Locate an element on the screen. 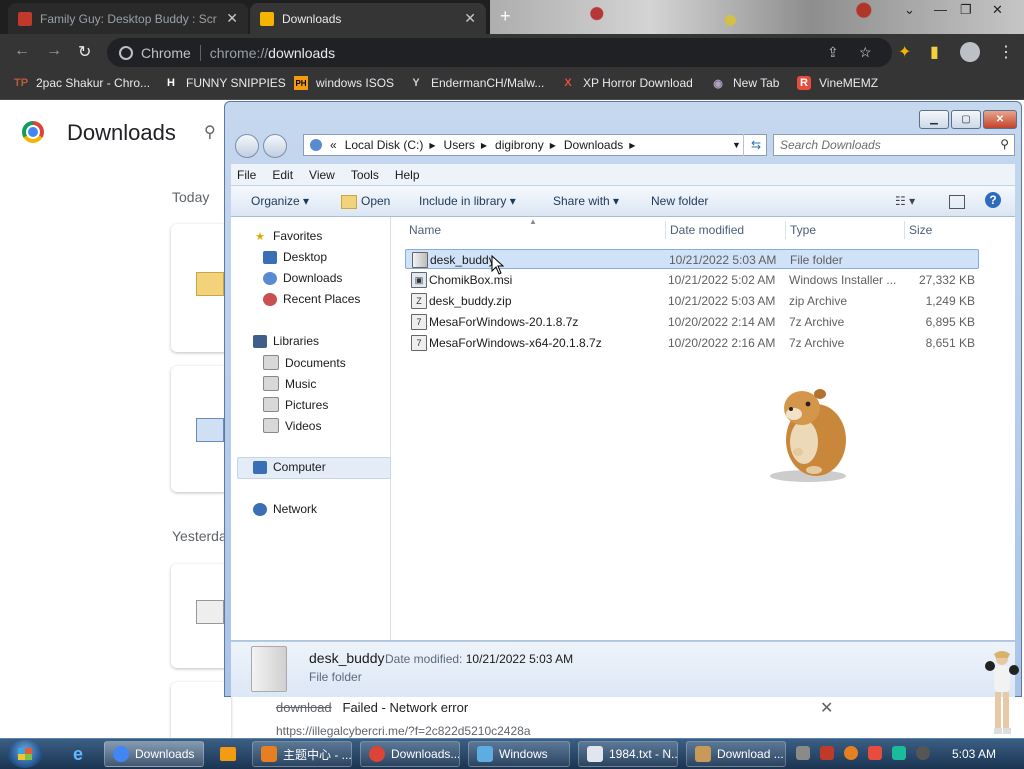  internet-explorer-icon: e is located at coordinates (78, 754).